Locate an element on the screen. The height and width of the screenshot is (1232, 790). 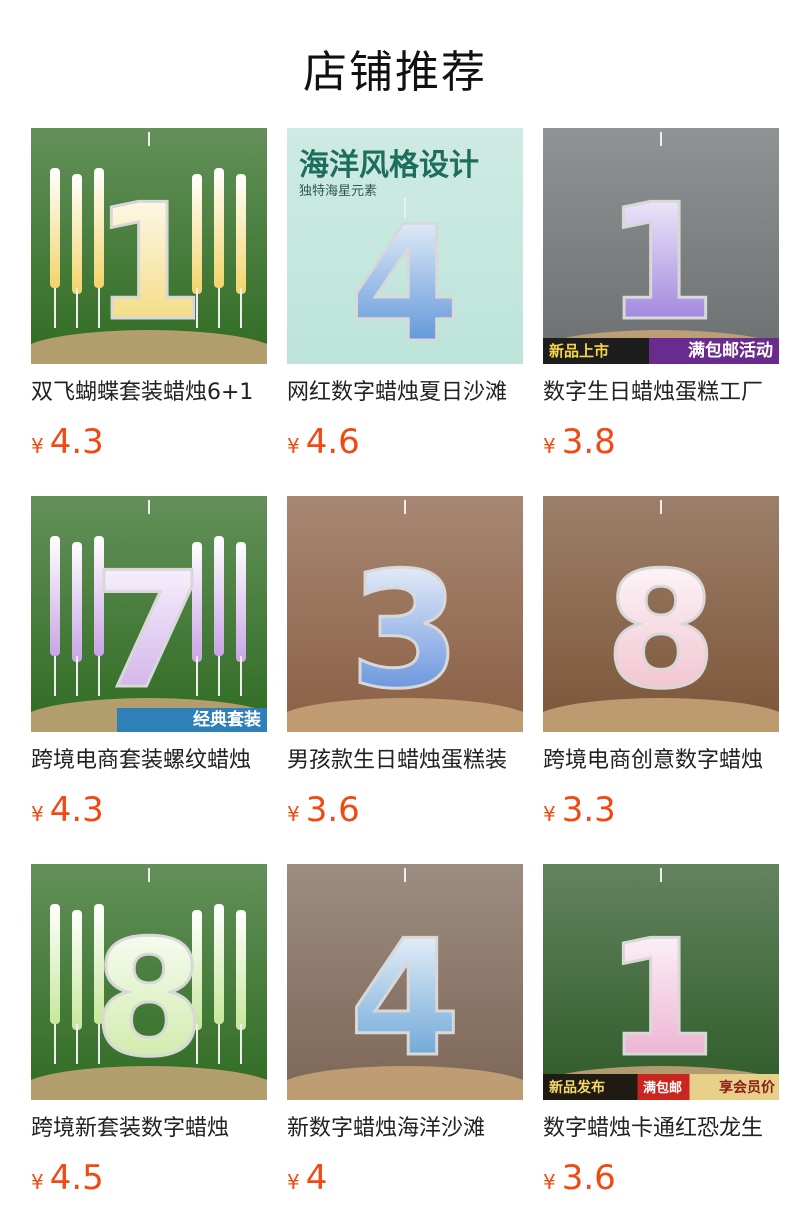
product-image: 4 is located at coordinates (405, 982).